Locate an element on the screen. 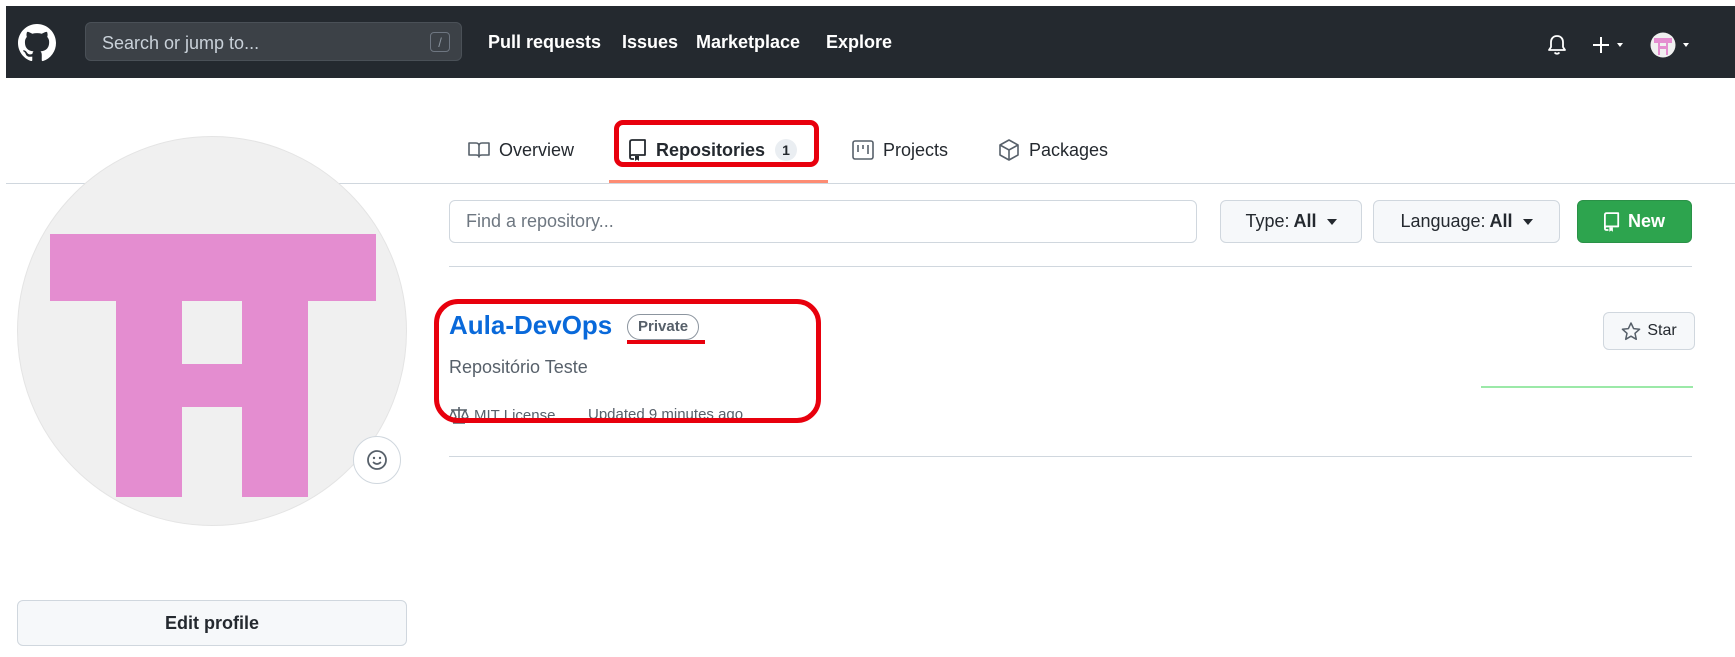 The height and width of the screenshot is (657, 1735). star-icon is located at coordinates (1631, 330).